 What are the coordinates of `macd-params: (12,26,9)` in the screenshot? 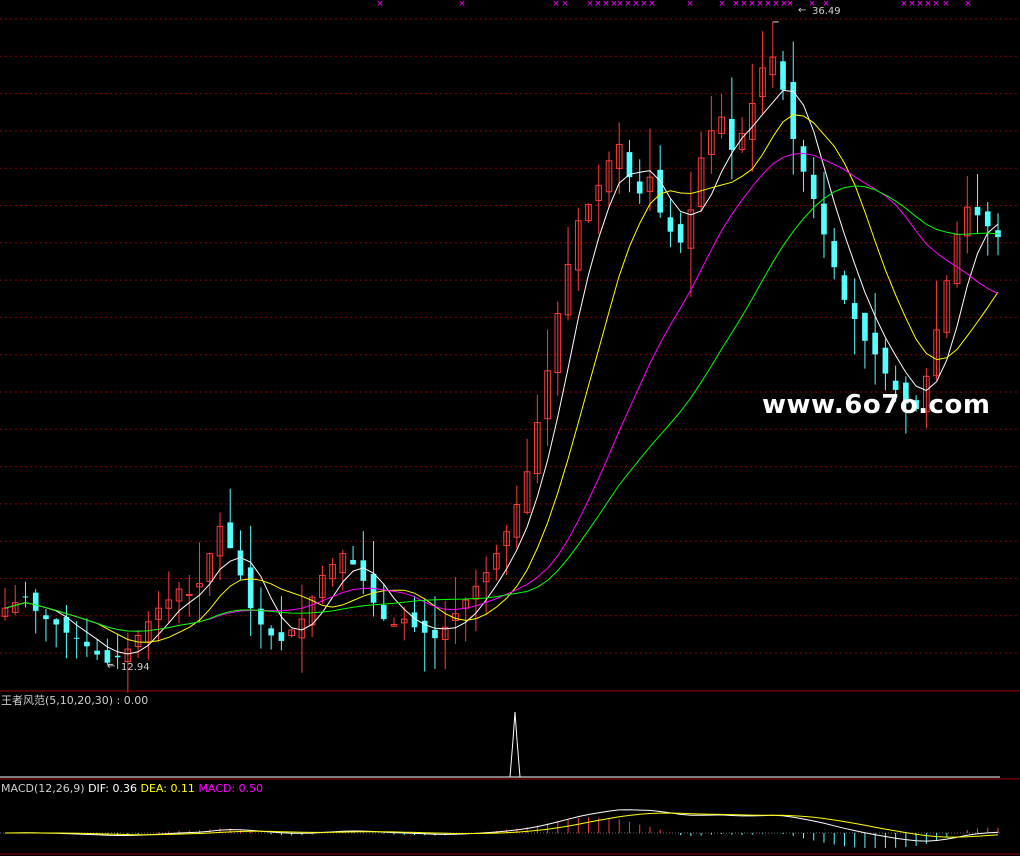 It's located at (59, 788).